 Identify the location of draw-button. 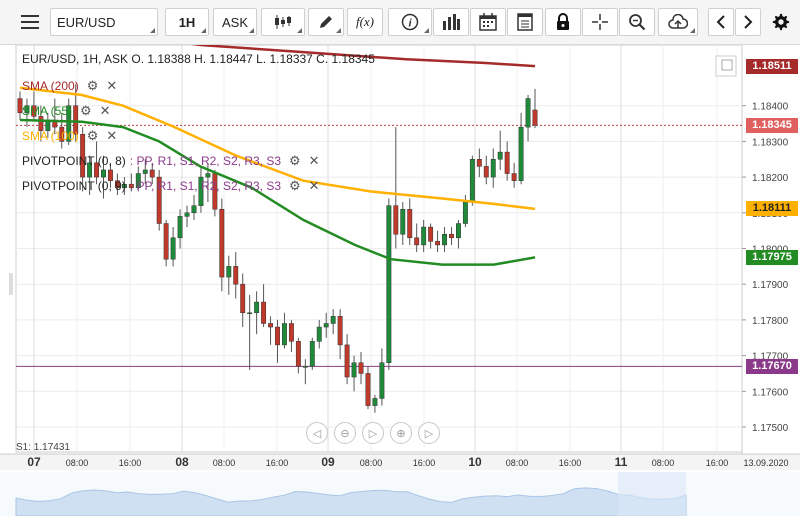
(326, 22).